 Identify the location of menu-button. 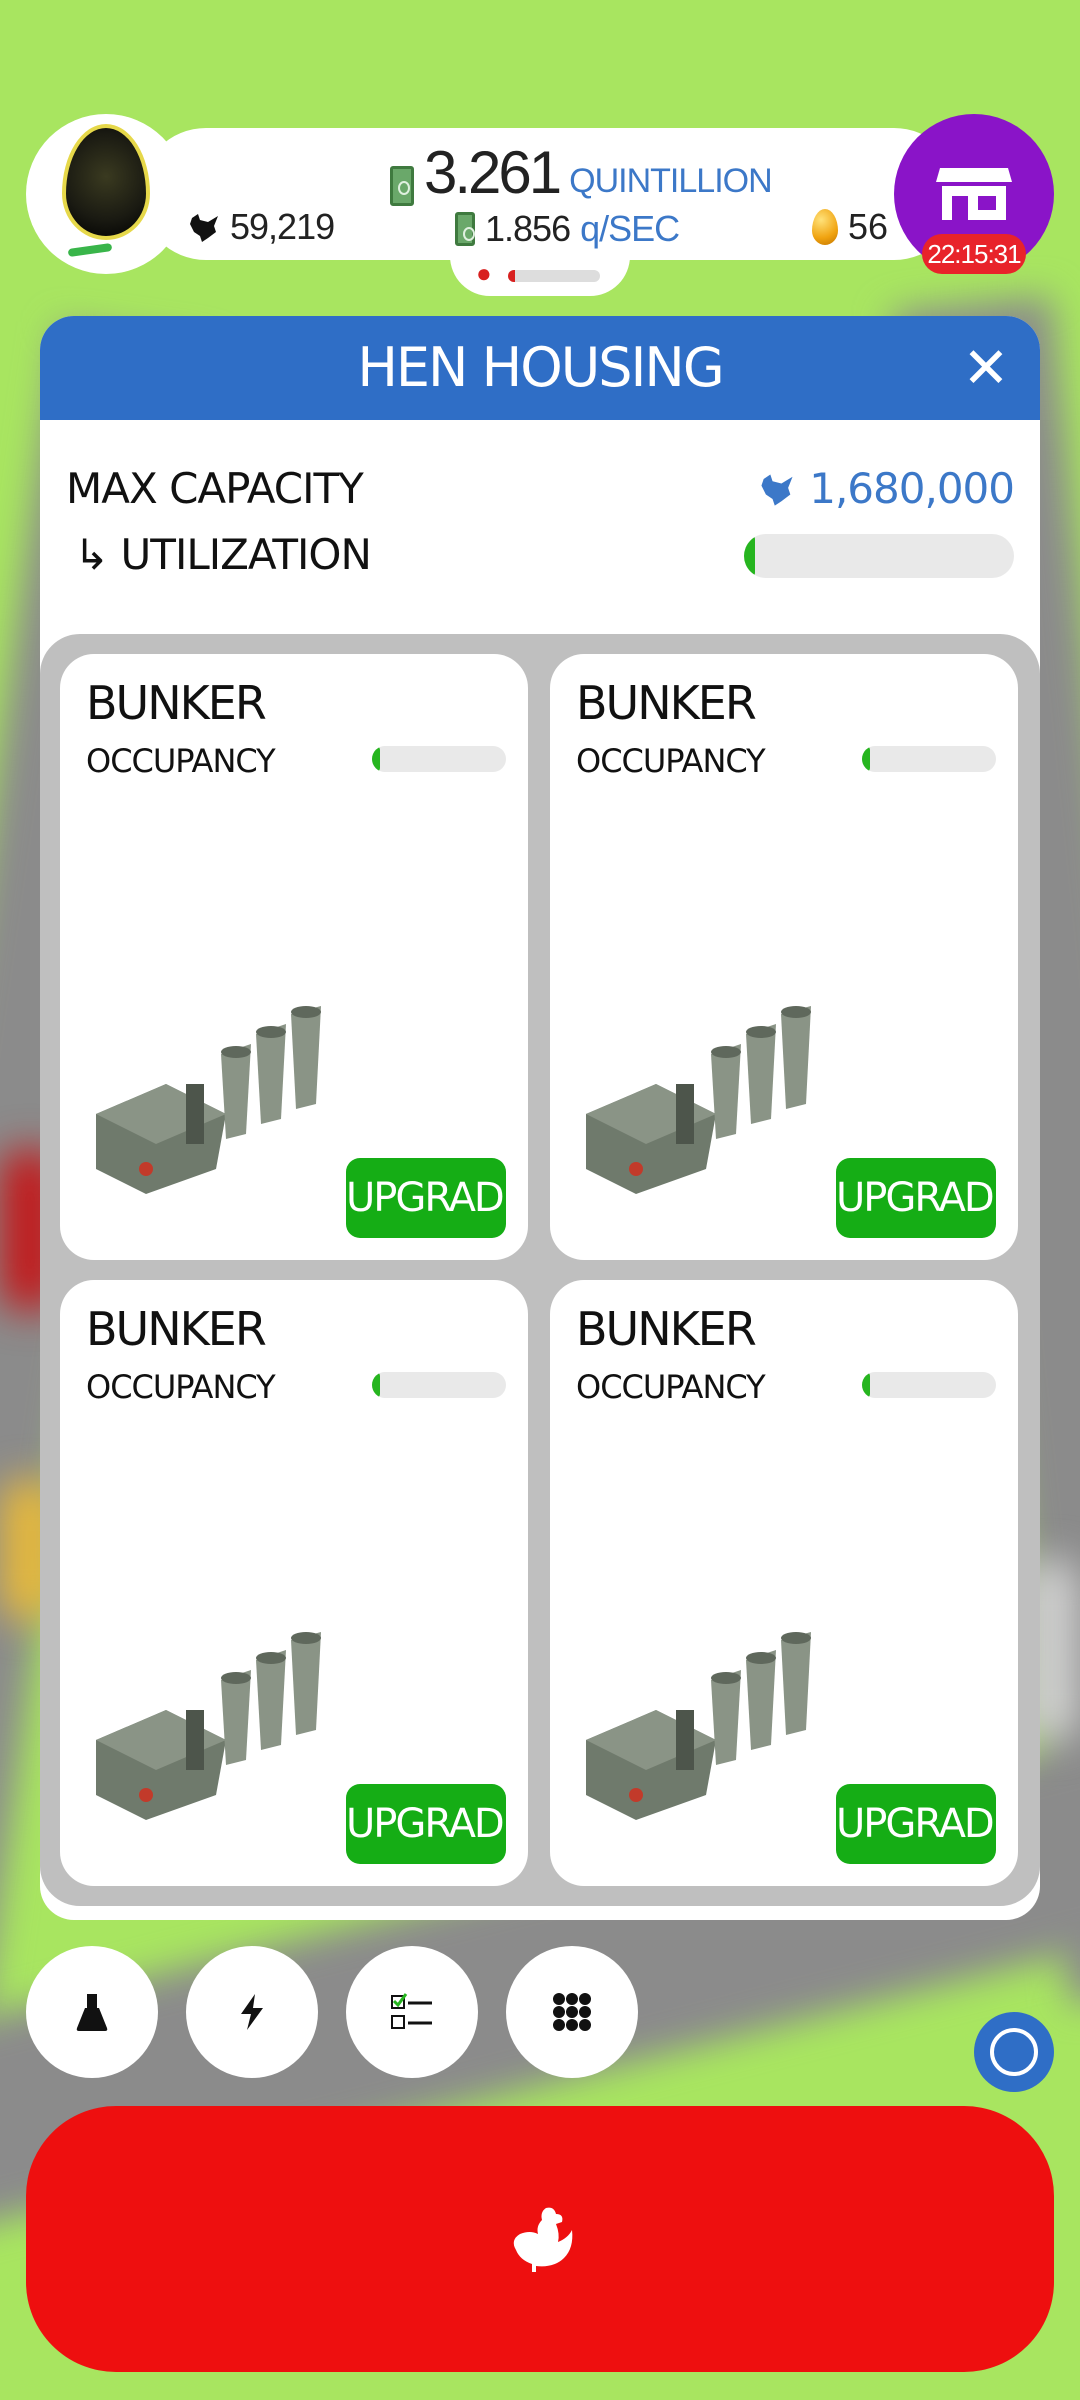
(572, 2012).